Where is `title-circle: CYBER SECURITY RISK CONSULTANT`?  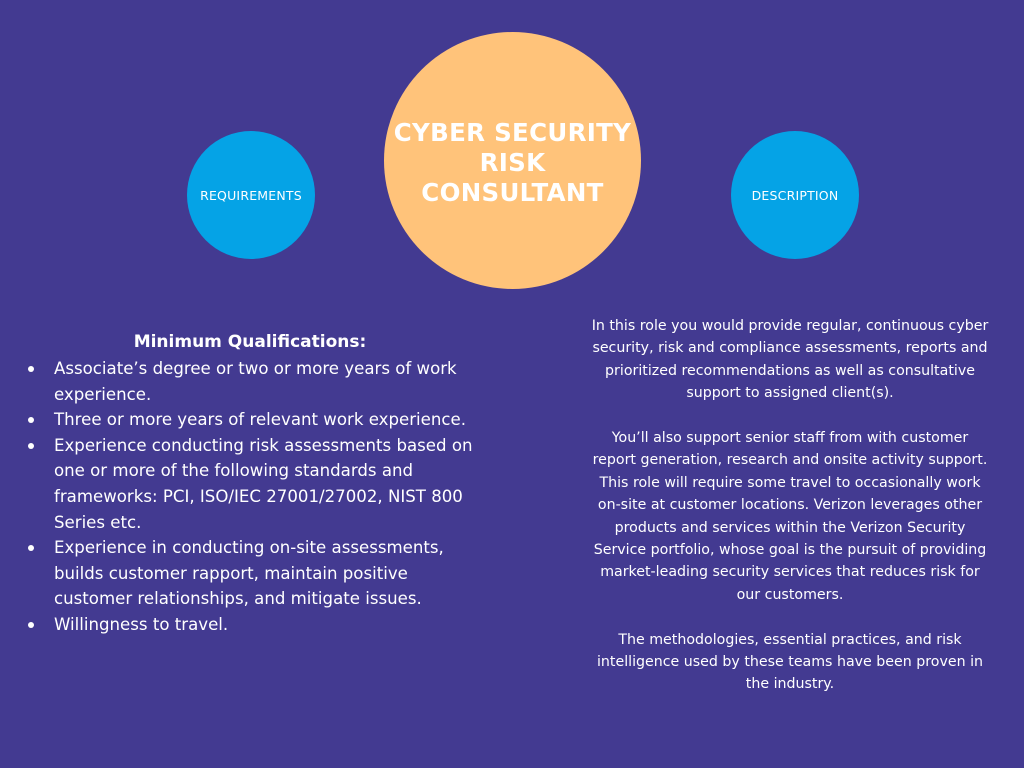 title-circle: CYBER SECURITY RISK CONSULTANT is located at coordinates (512, 160).